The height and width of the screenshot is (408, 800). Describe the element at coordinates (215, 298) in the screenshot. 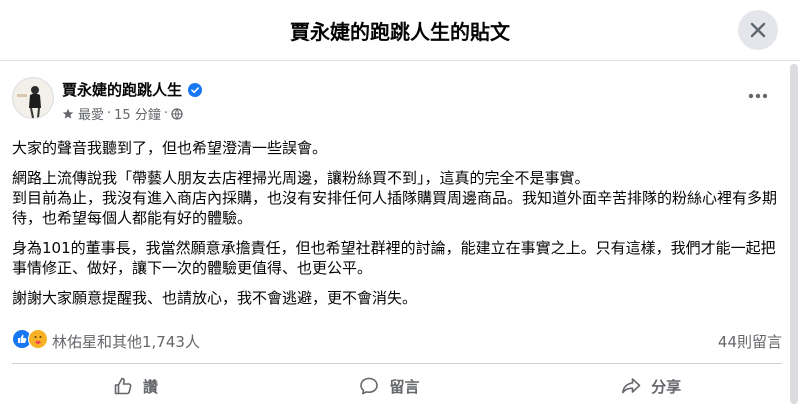

I see `post-paragraph: 謝謝大家願意提醒我、也請放心，我不會逃避，更不會消失。` at that location.